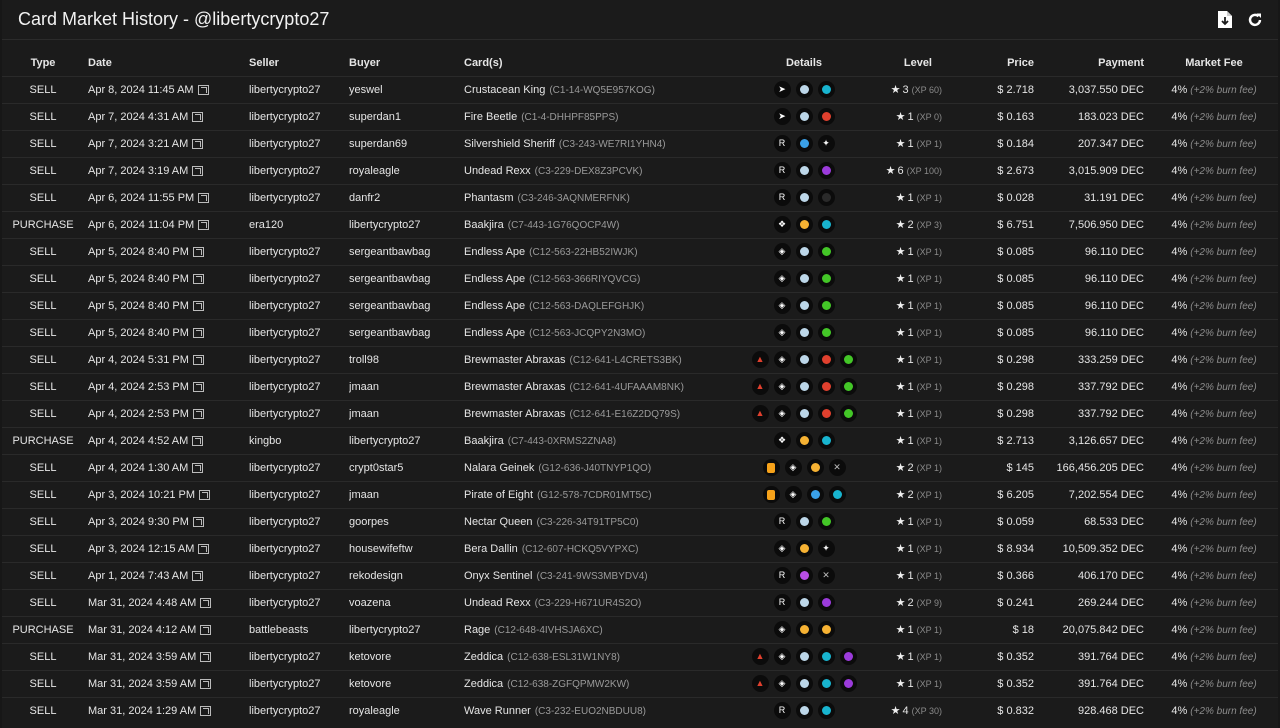 This screenshot has height=728, width=1280. Describe the element at coordinates (477, 630) in the screenshot. I see `card-name: Rage` at that location.